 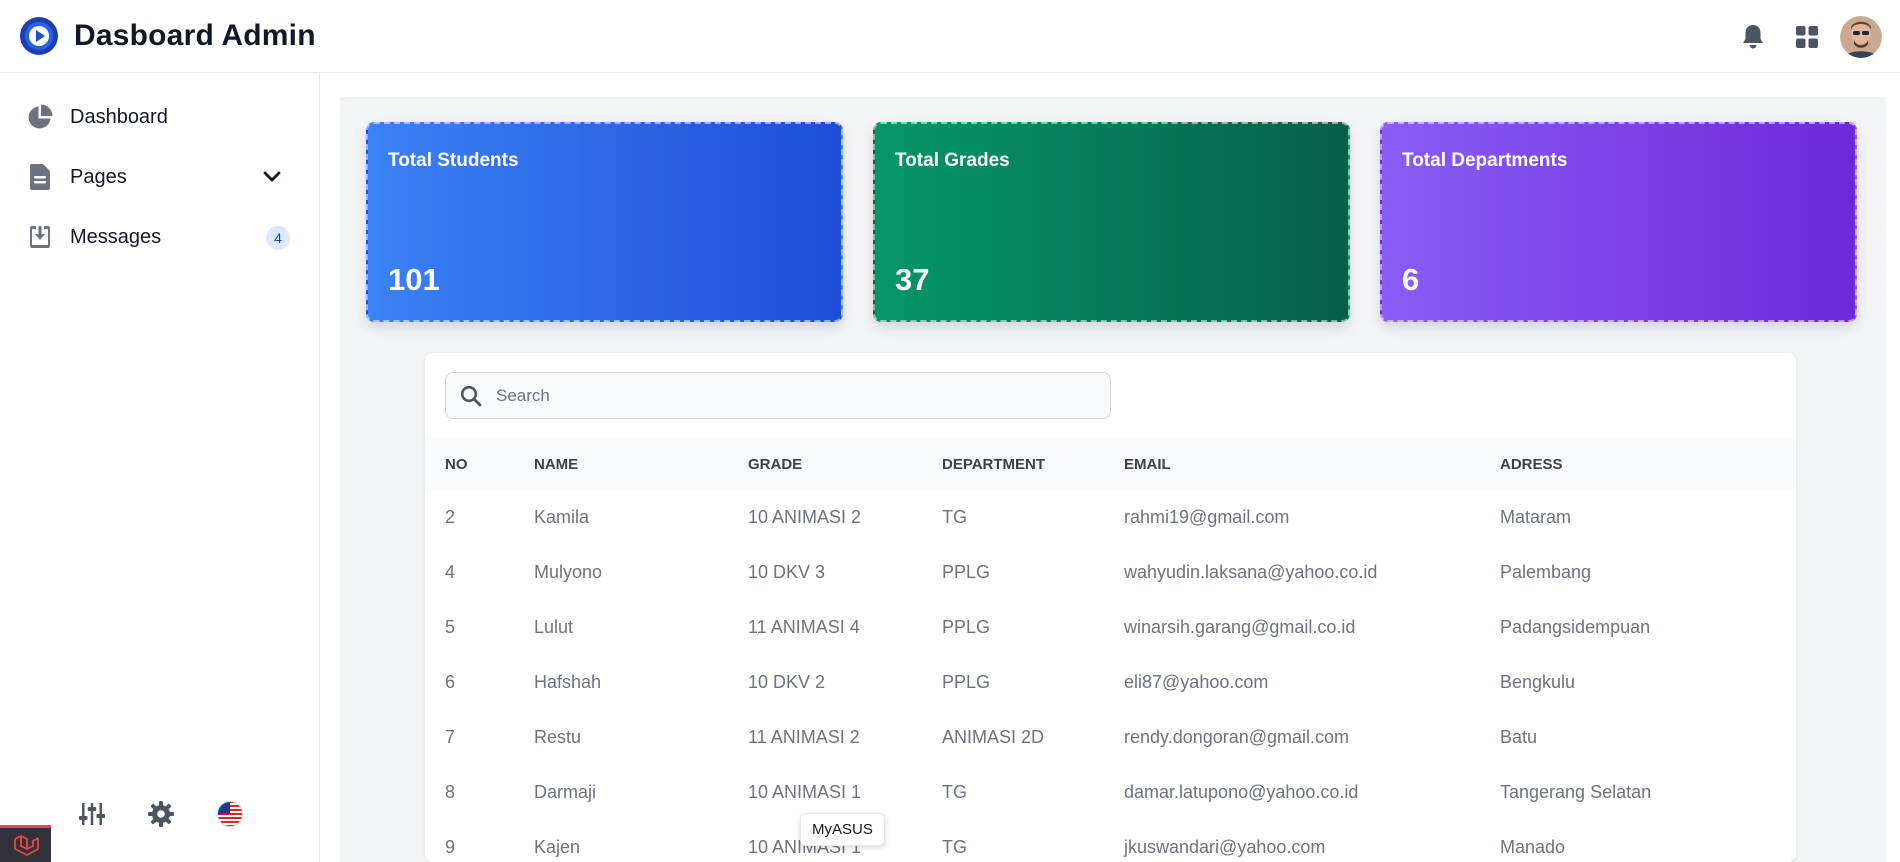 I want to click on cell-email: rendy.dongoran@gmail.com, so click(x=1237, y=737).